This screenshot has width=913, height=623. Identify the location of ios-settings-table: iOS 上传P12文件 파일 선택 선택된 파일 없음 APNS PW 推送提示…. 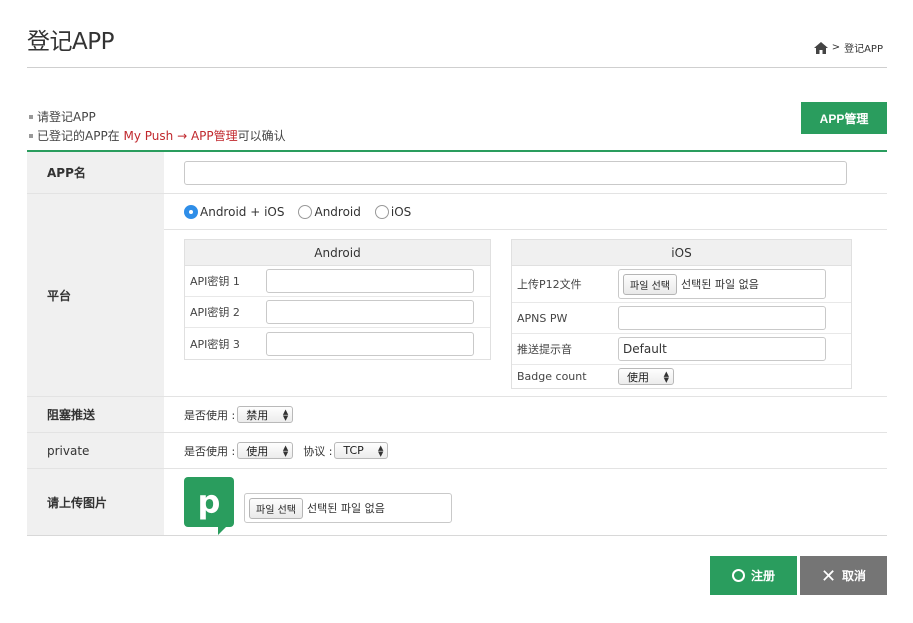
(681, 314).